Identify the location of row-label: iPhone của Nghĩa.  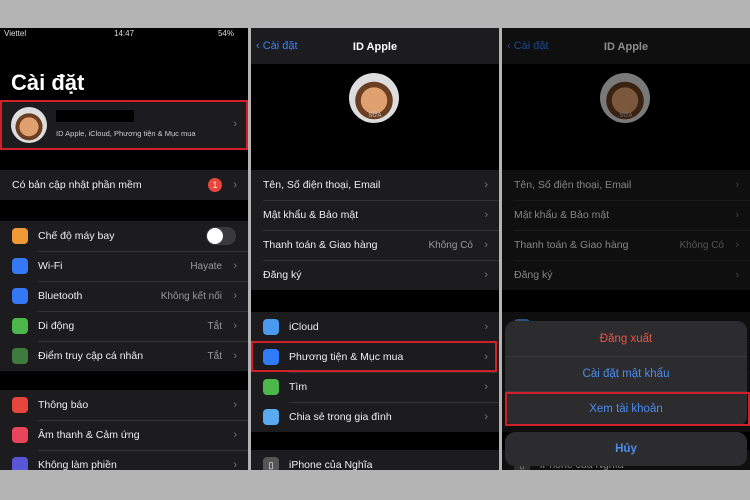
(331, 464).